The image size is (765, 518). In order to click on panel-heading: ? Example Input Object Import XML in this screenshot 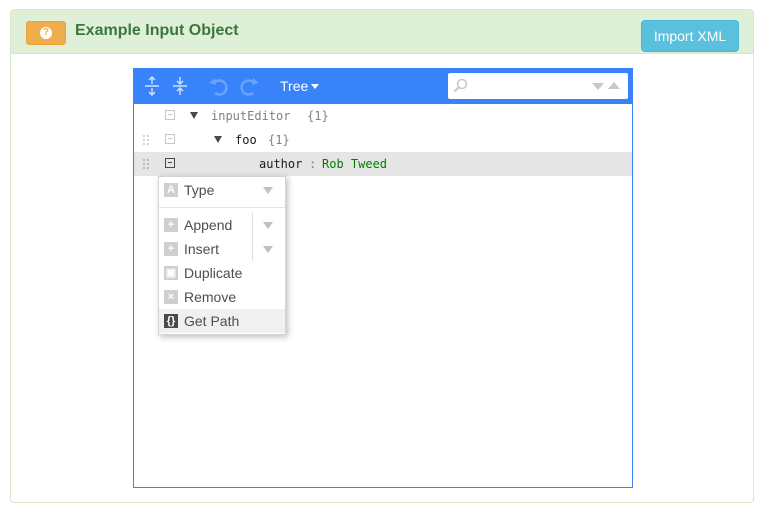, I will do `click(382, 32)`.